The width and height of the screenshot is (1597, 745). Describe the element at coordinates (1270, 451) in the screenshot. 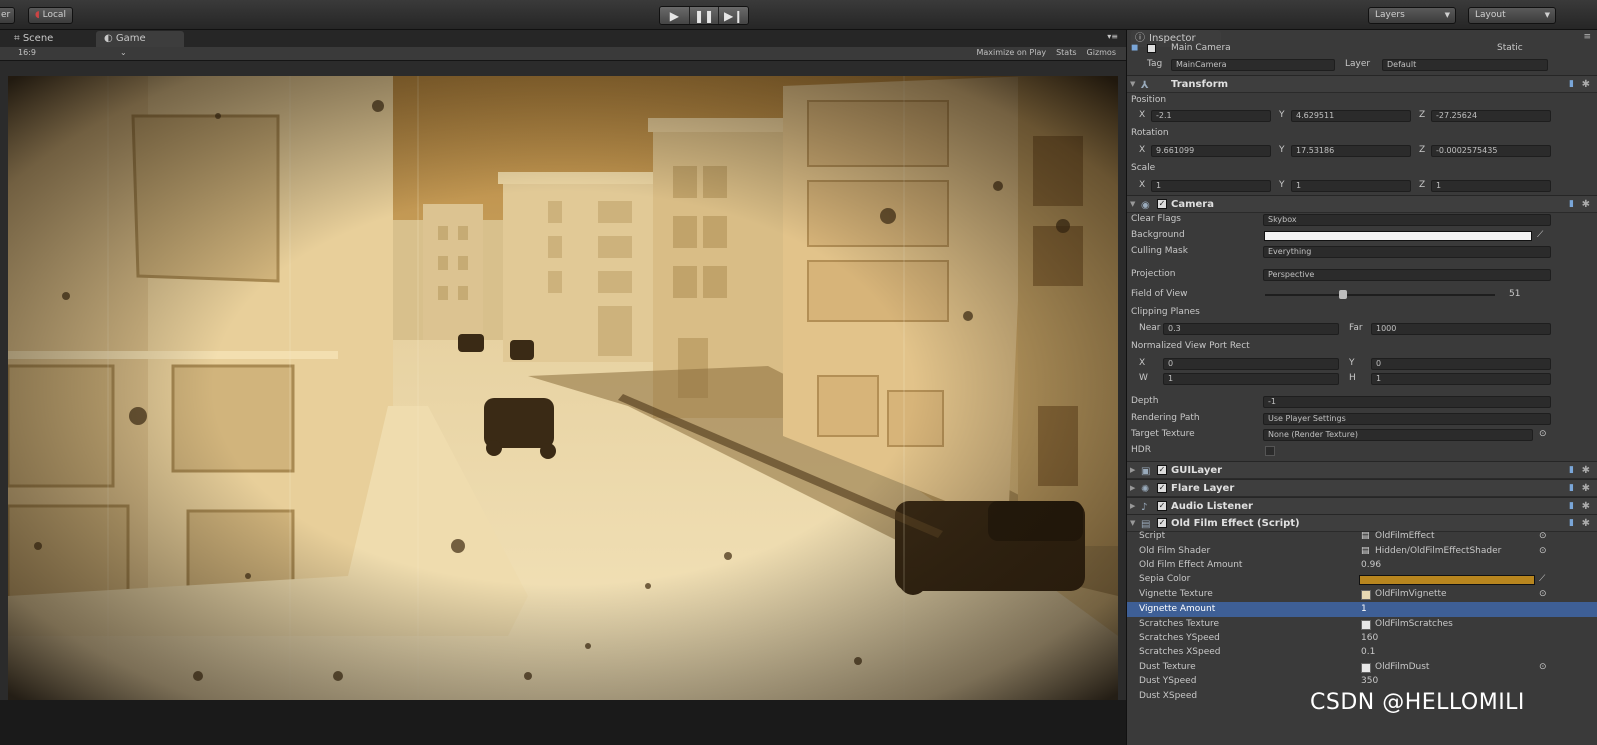

I see `hdr-checkbox` at that location.